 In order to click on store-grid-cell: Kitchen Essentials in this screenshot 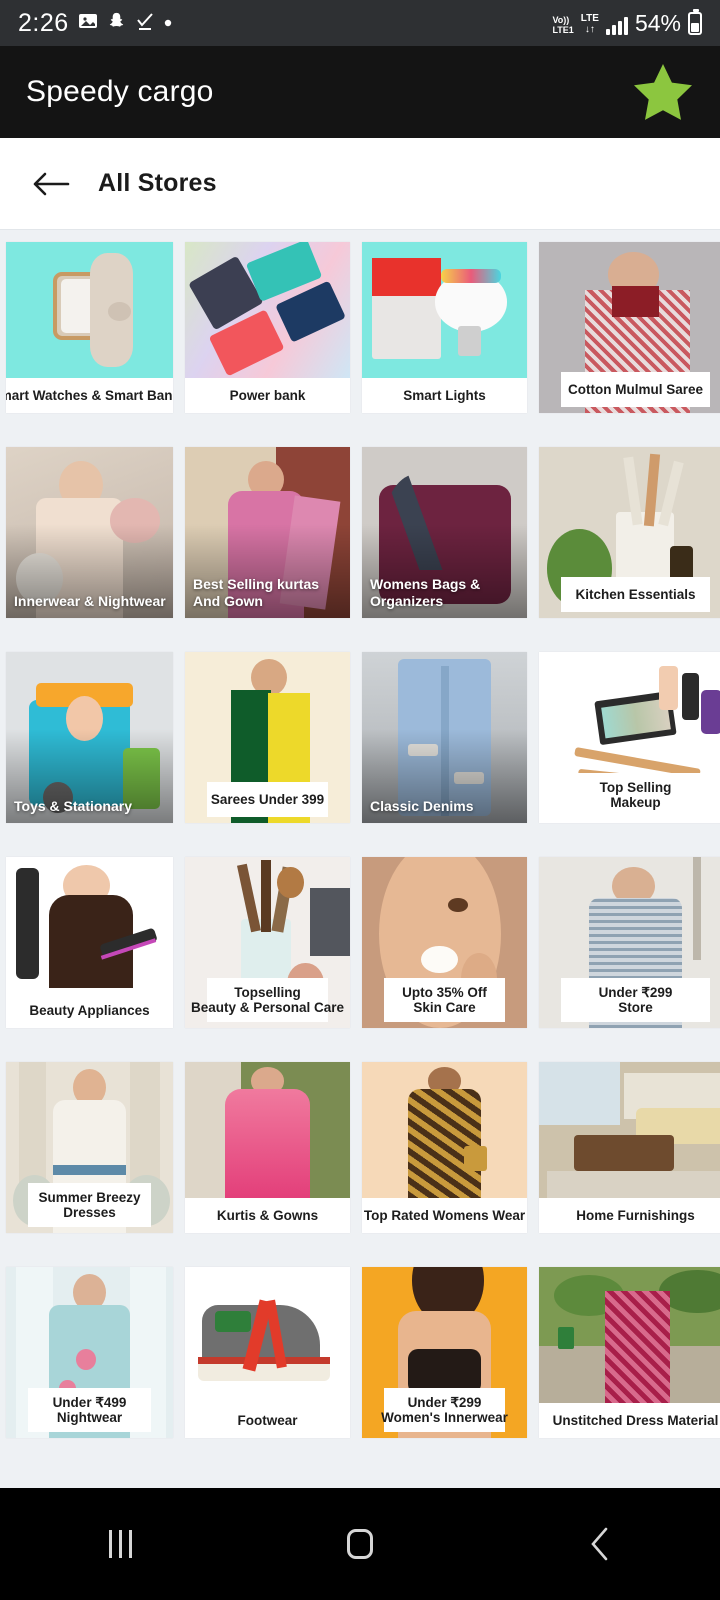, I will do `click(626, 541)`.